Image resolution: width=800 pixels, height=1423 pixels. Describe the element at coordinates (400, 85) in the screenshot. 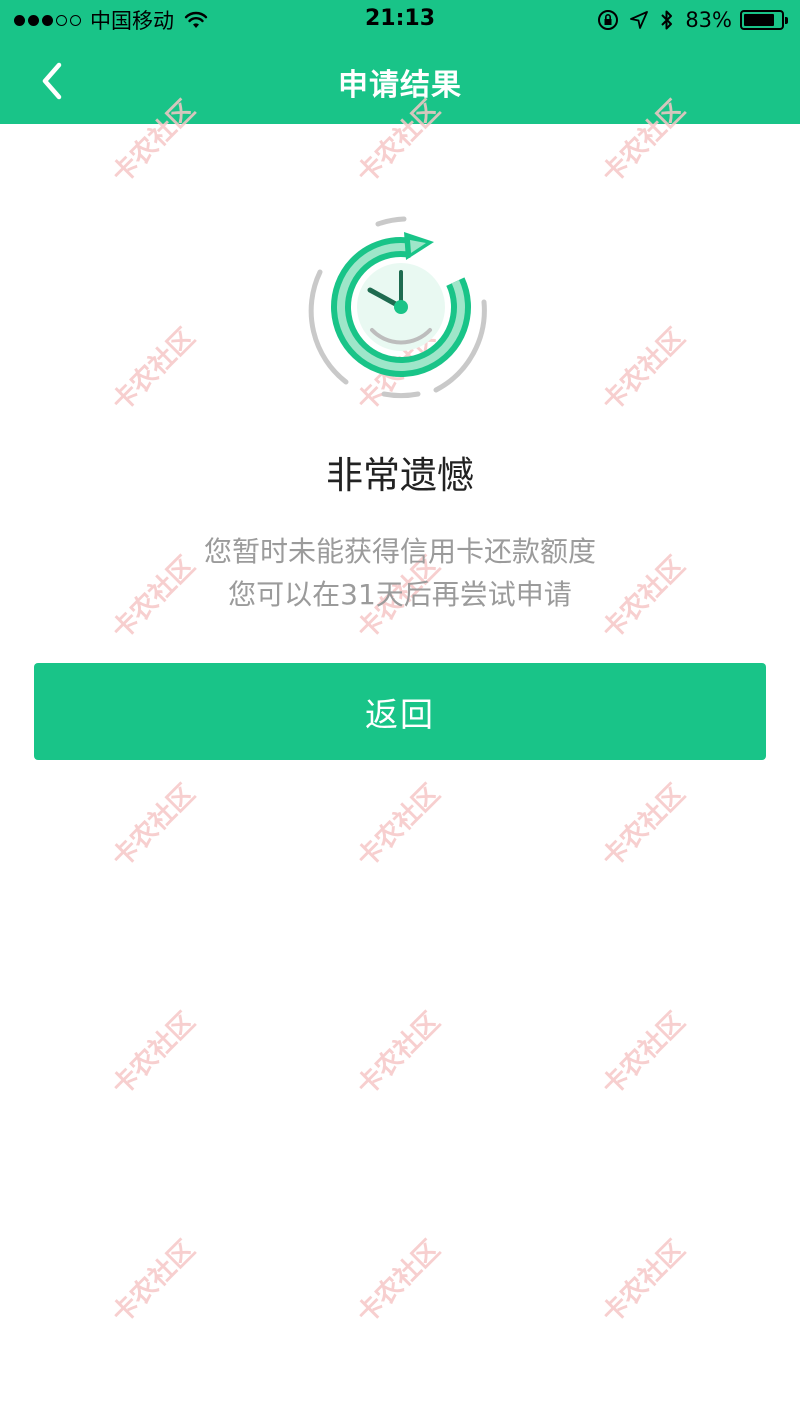

I see `page-title: 申请结果` at that location.